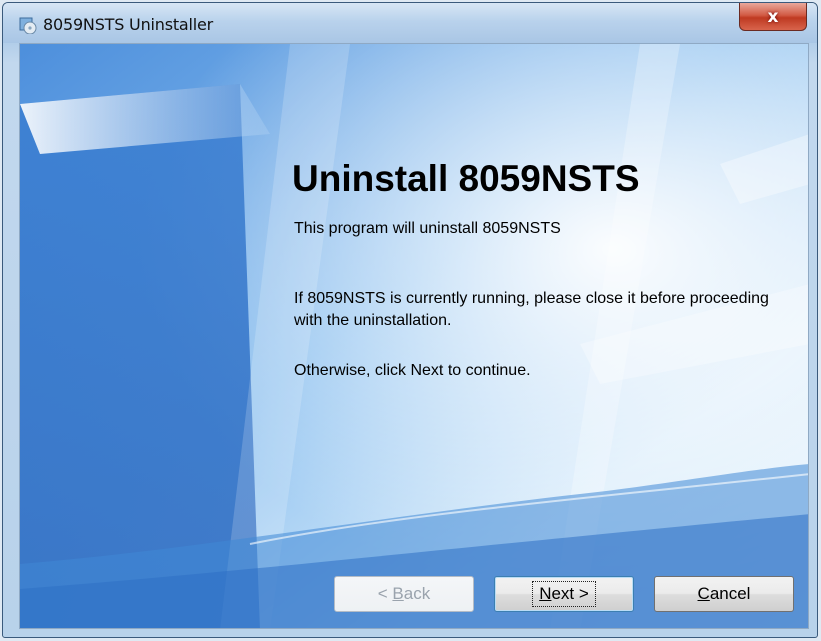  What do you see at coordinates (427, 228) in the screenshot?
I see `intro-text: This program will uninstall 8059NSTS` at bounding box center [427, 228].